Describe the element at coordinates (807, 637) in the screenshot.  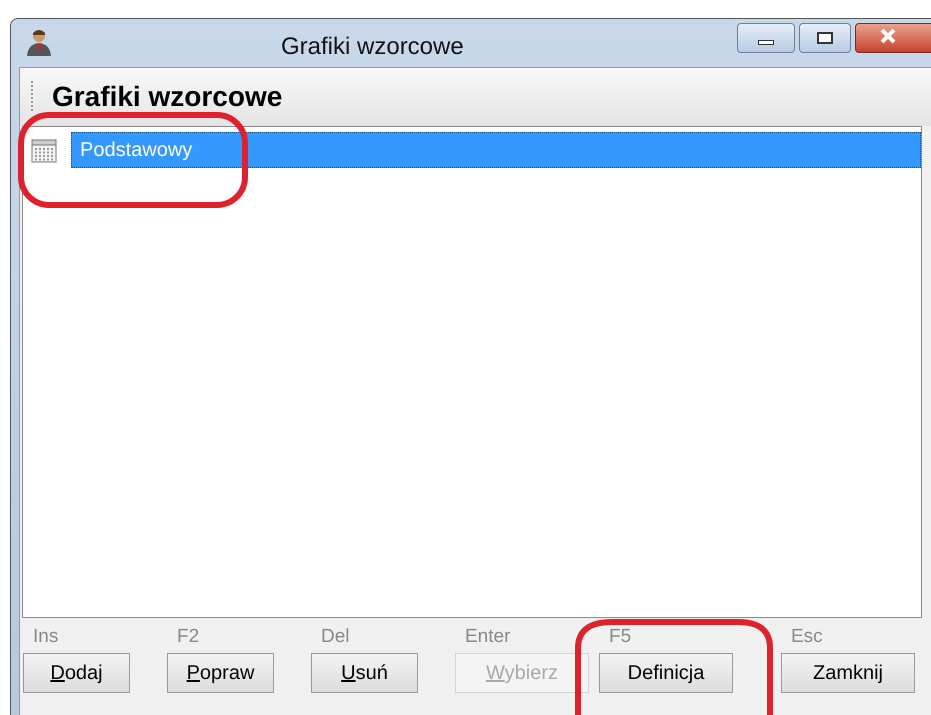
I see `shortcut-label: Esc` at that location.